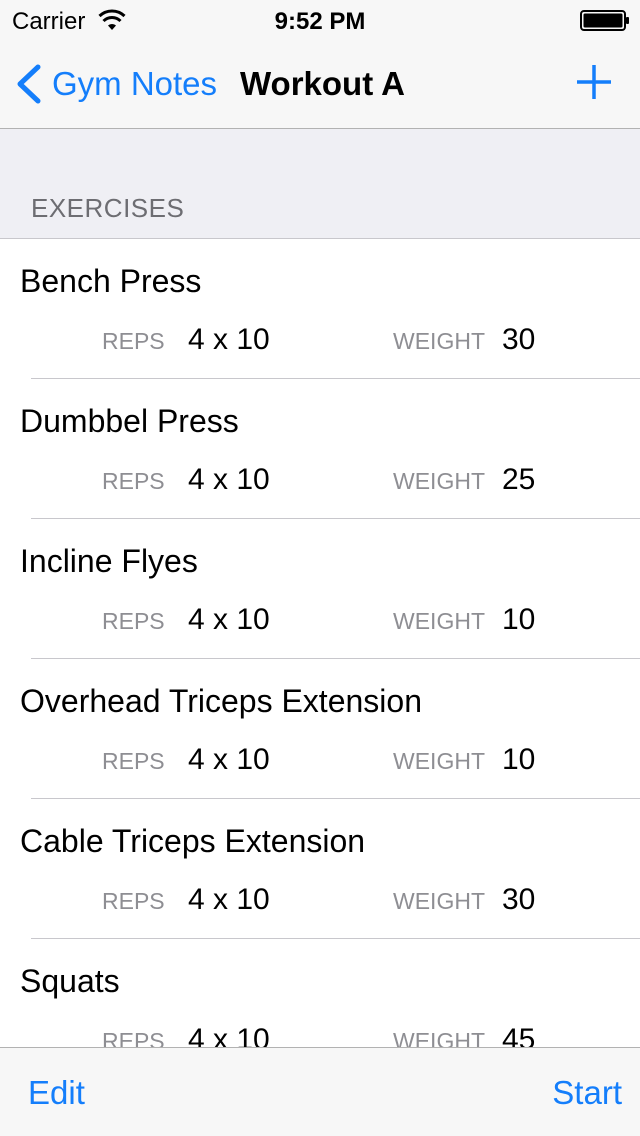 Image resolution: width=640 pixels, height=1136 pixels. I want to click on exercise-row: Squats REPS 4 x 10 WEIGHT 45, so click(320, 993).